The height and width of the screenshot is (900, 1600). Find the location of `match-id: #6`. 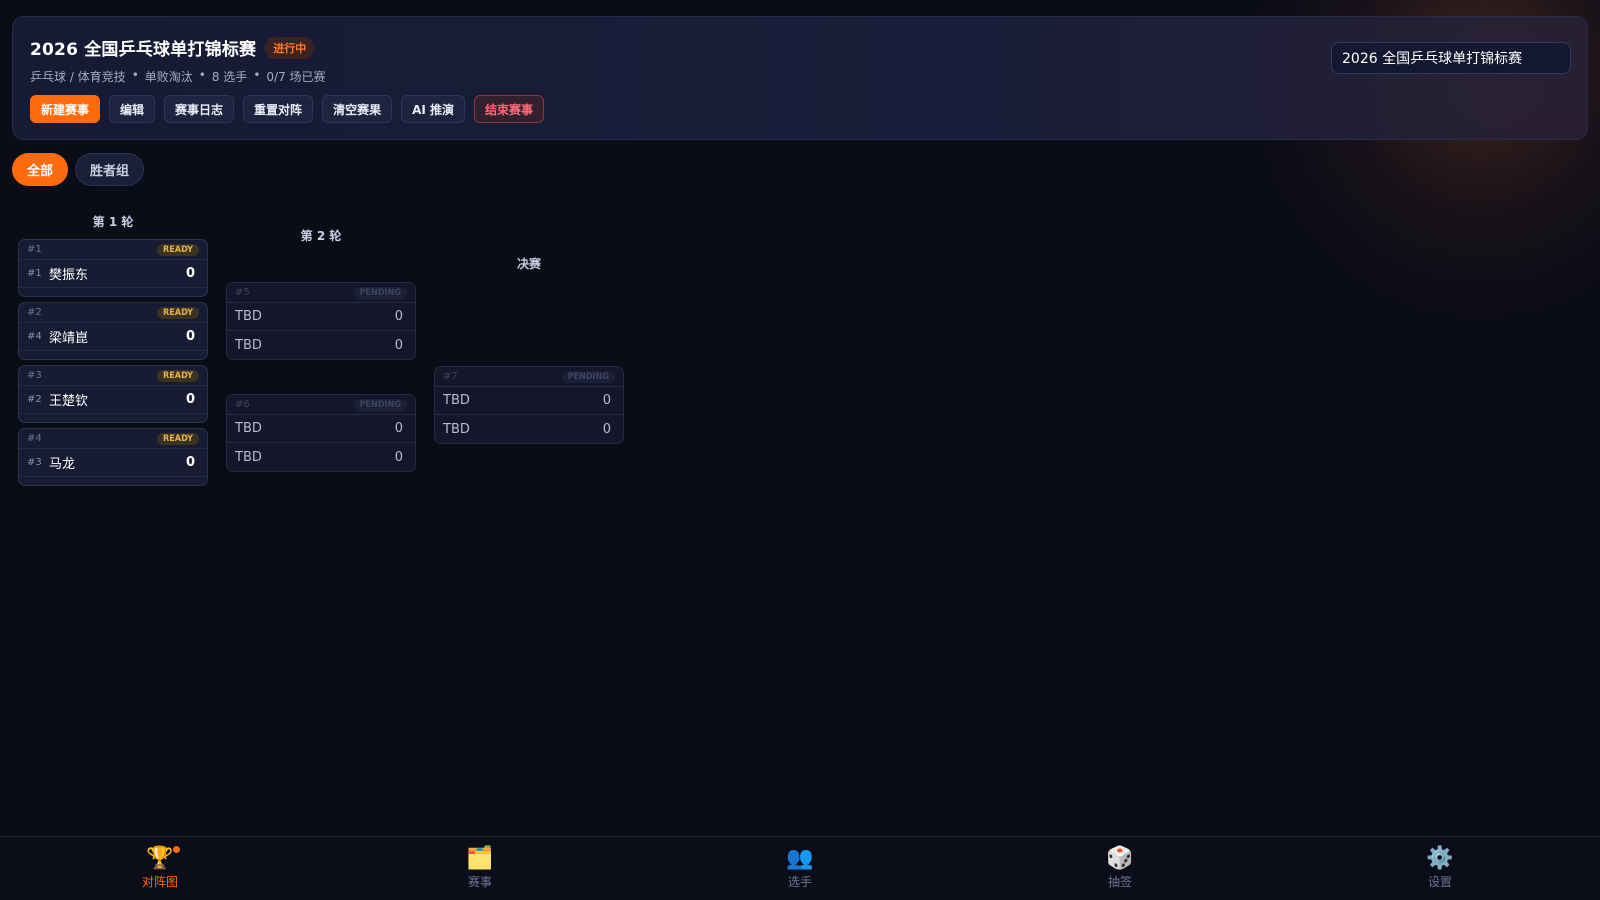

match-id: #6 is located at coordinates (242, 404).